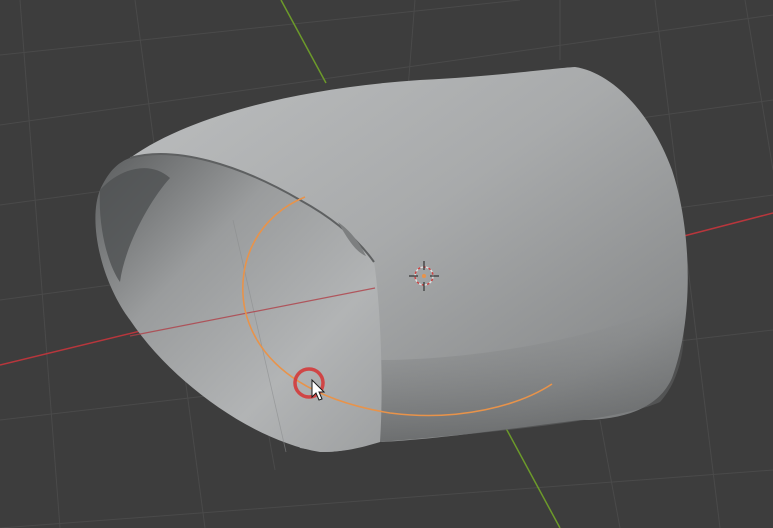 This screenshot has width=773, height=528. Describe the element at coordinates (726, 225) in the screenshot. I see `x-axis-line-right` at that location.